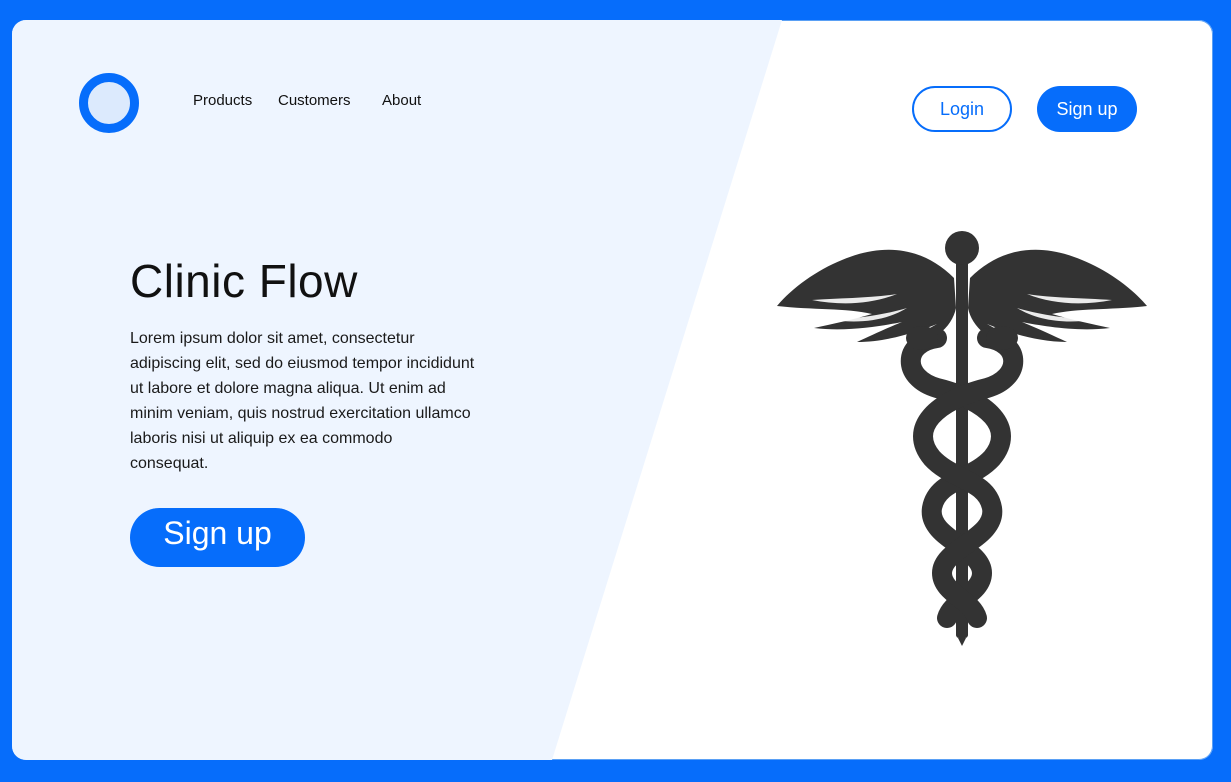  What do you see at coordinates (314, 100) in the screenshot?
I see `nav-customers: Customers` at bounding box center [314, 100].